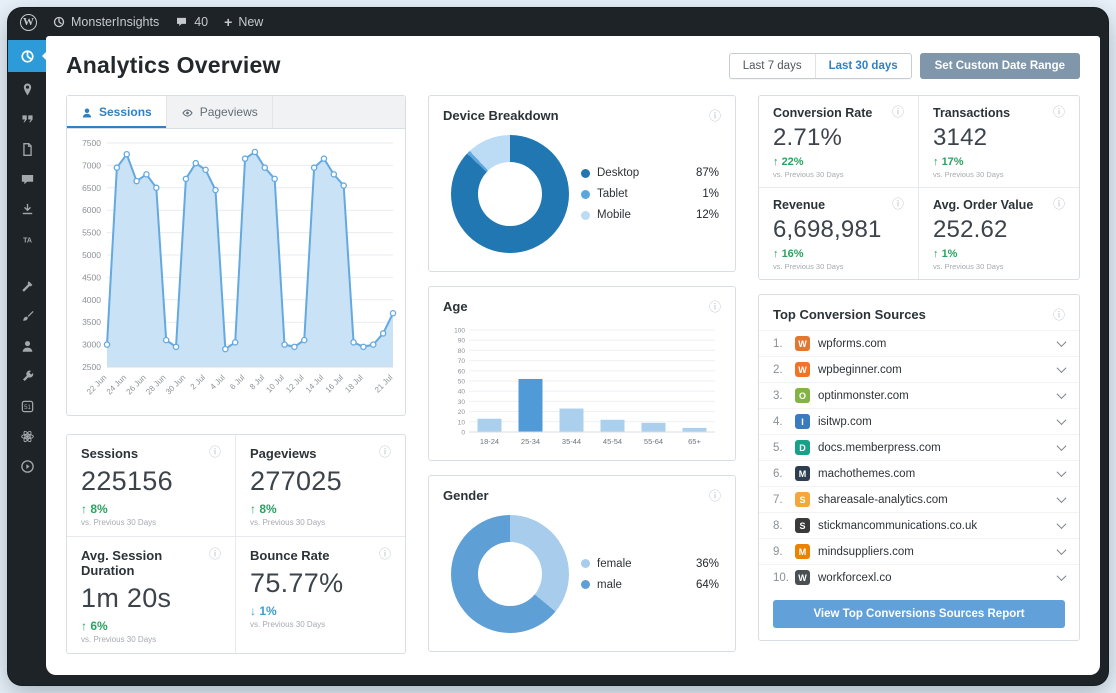 This screenshot has height=693, width=1116. I want to click on sidebar-item-tools, so click(27, 286).